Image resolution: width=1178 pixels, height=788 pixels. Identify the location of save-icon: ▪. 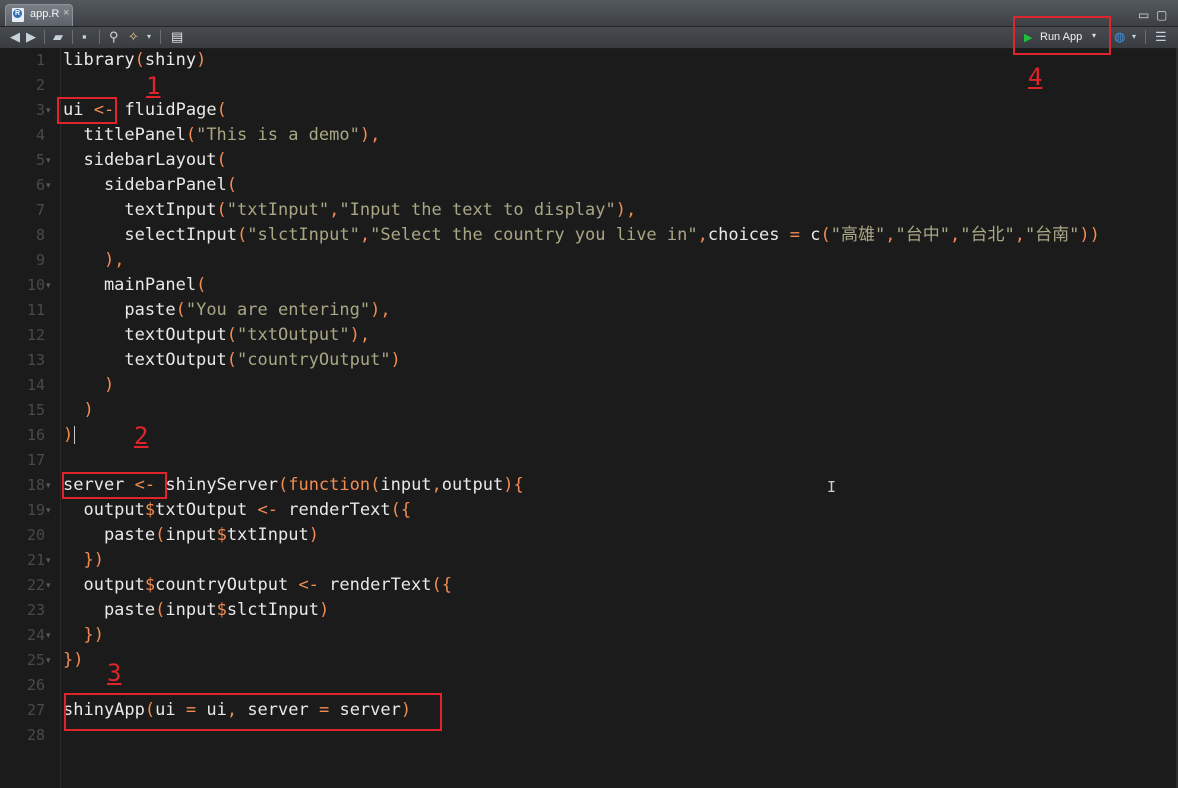
(84, 37).